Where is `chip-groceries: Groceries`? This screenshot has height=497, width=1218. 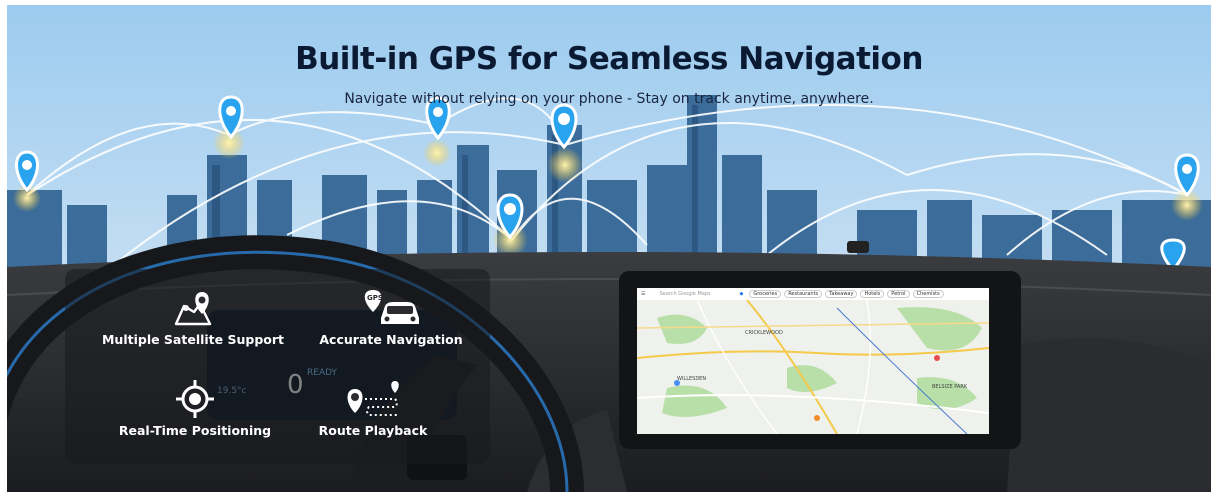
chip-groceries: Groceries is located at coordinates (765, 294).